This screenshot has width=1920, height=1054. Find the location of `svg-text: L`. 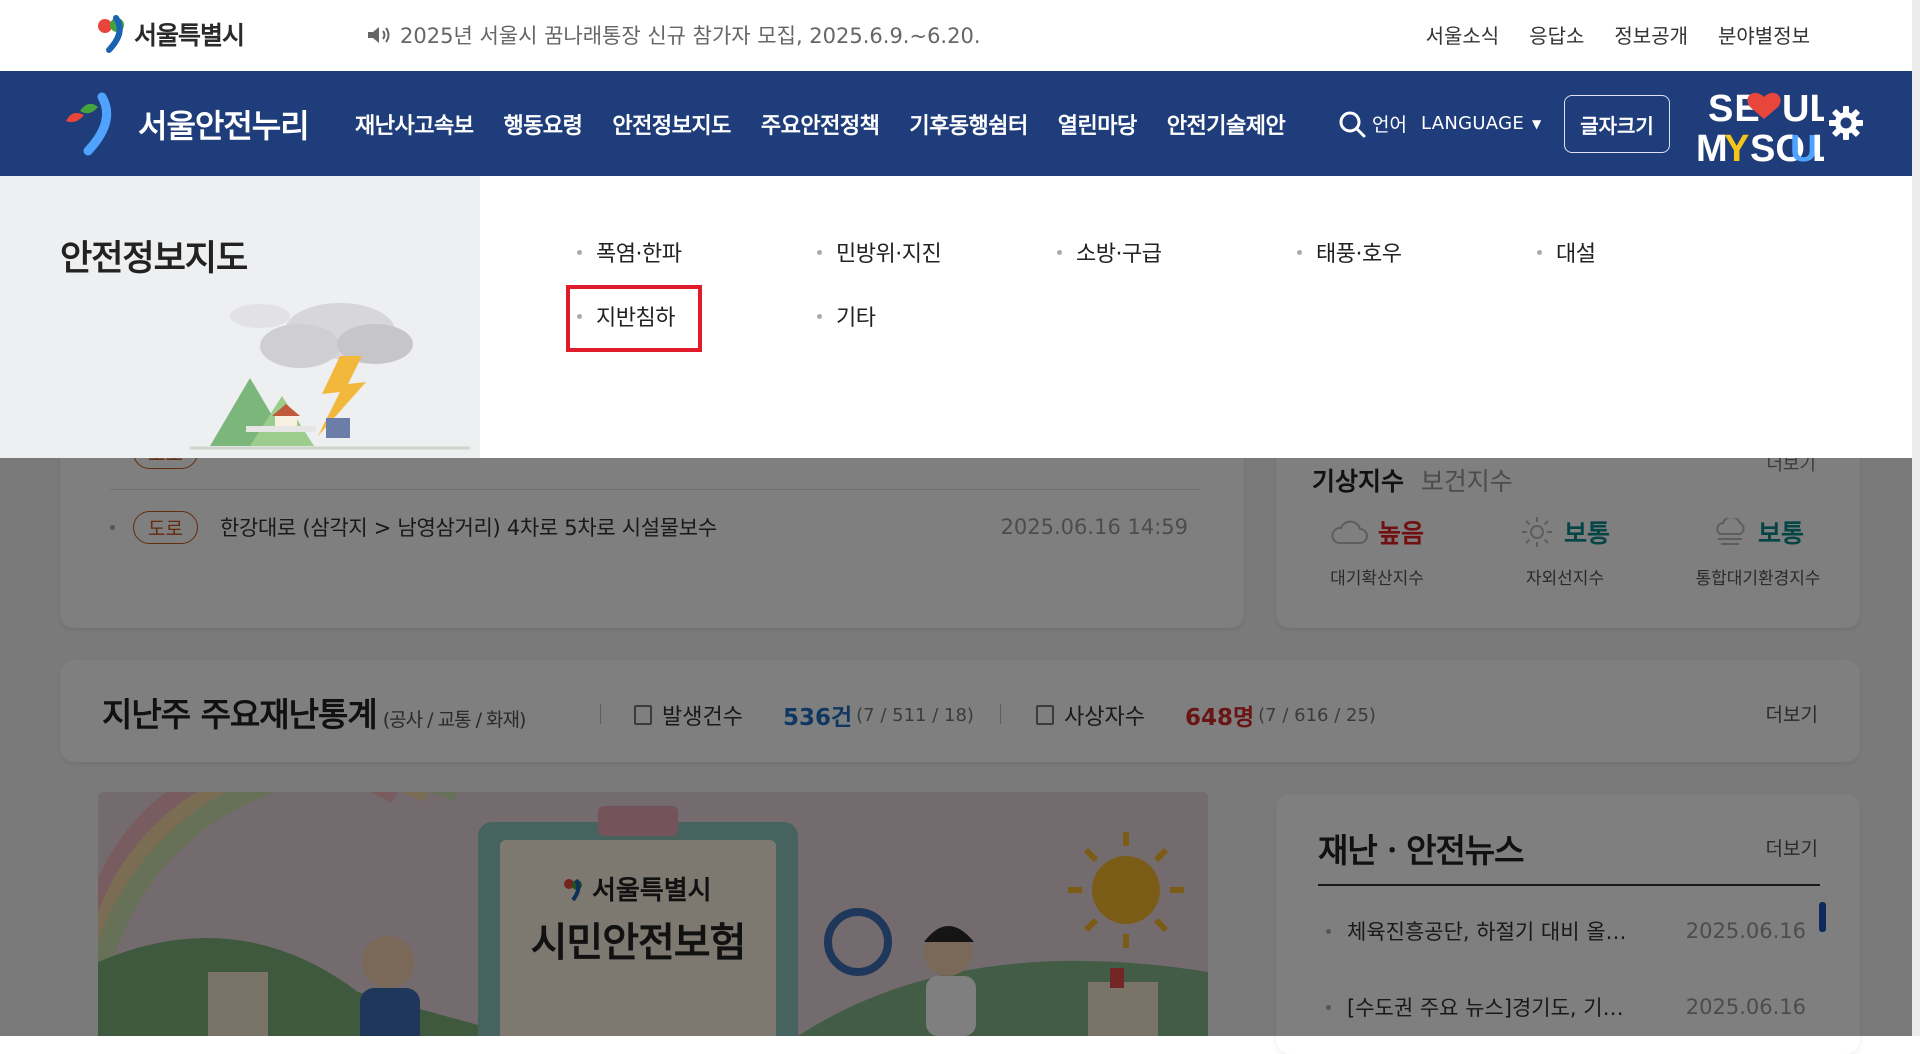

svg-text: L is located at coordinates (1818, 146).